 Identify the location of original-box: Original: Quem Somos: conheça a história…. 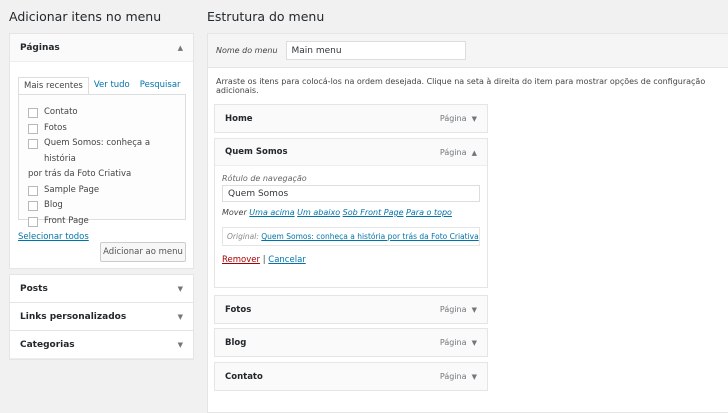
(351, 236).